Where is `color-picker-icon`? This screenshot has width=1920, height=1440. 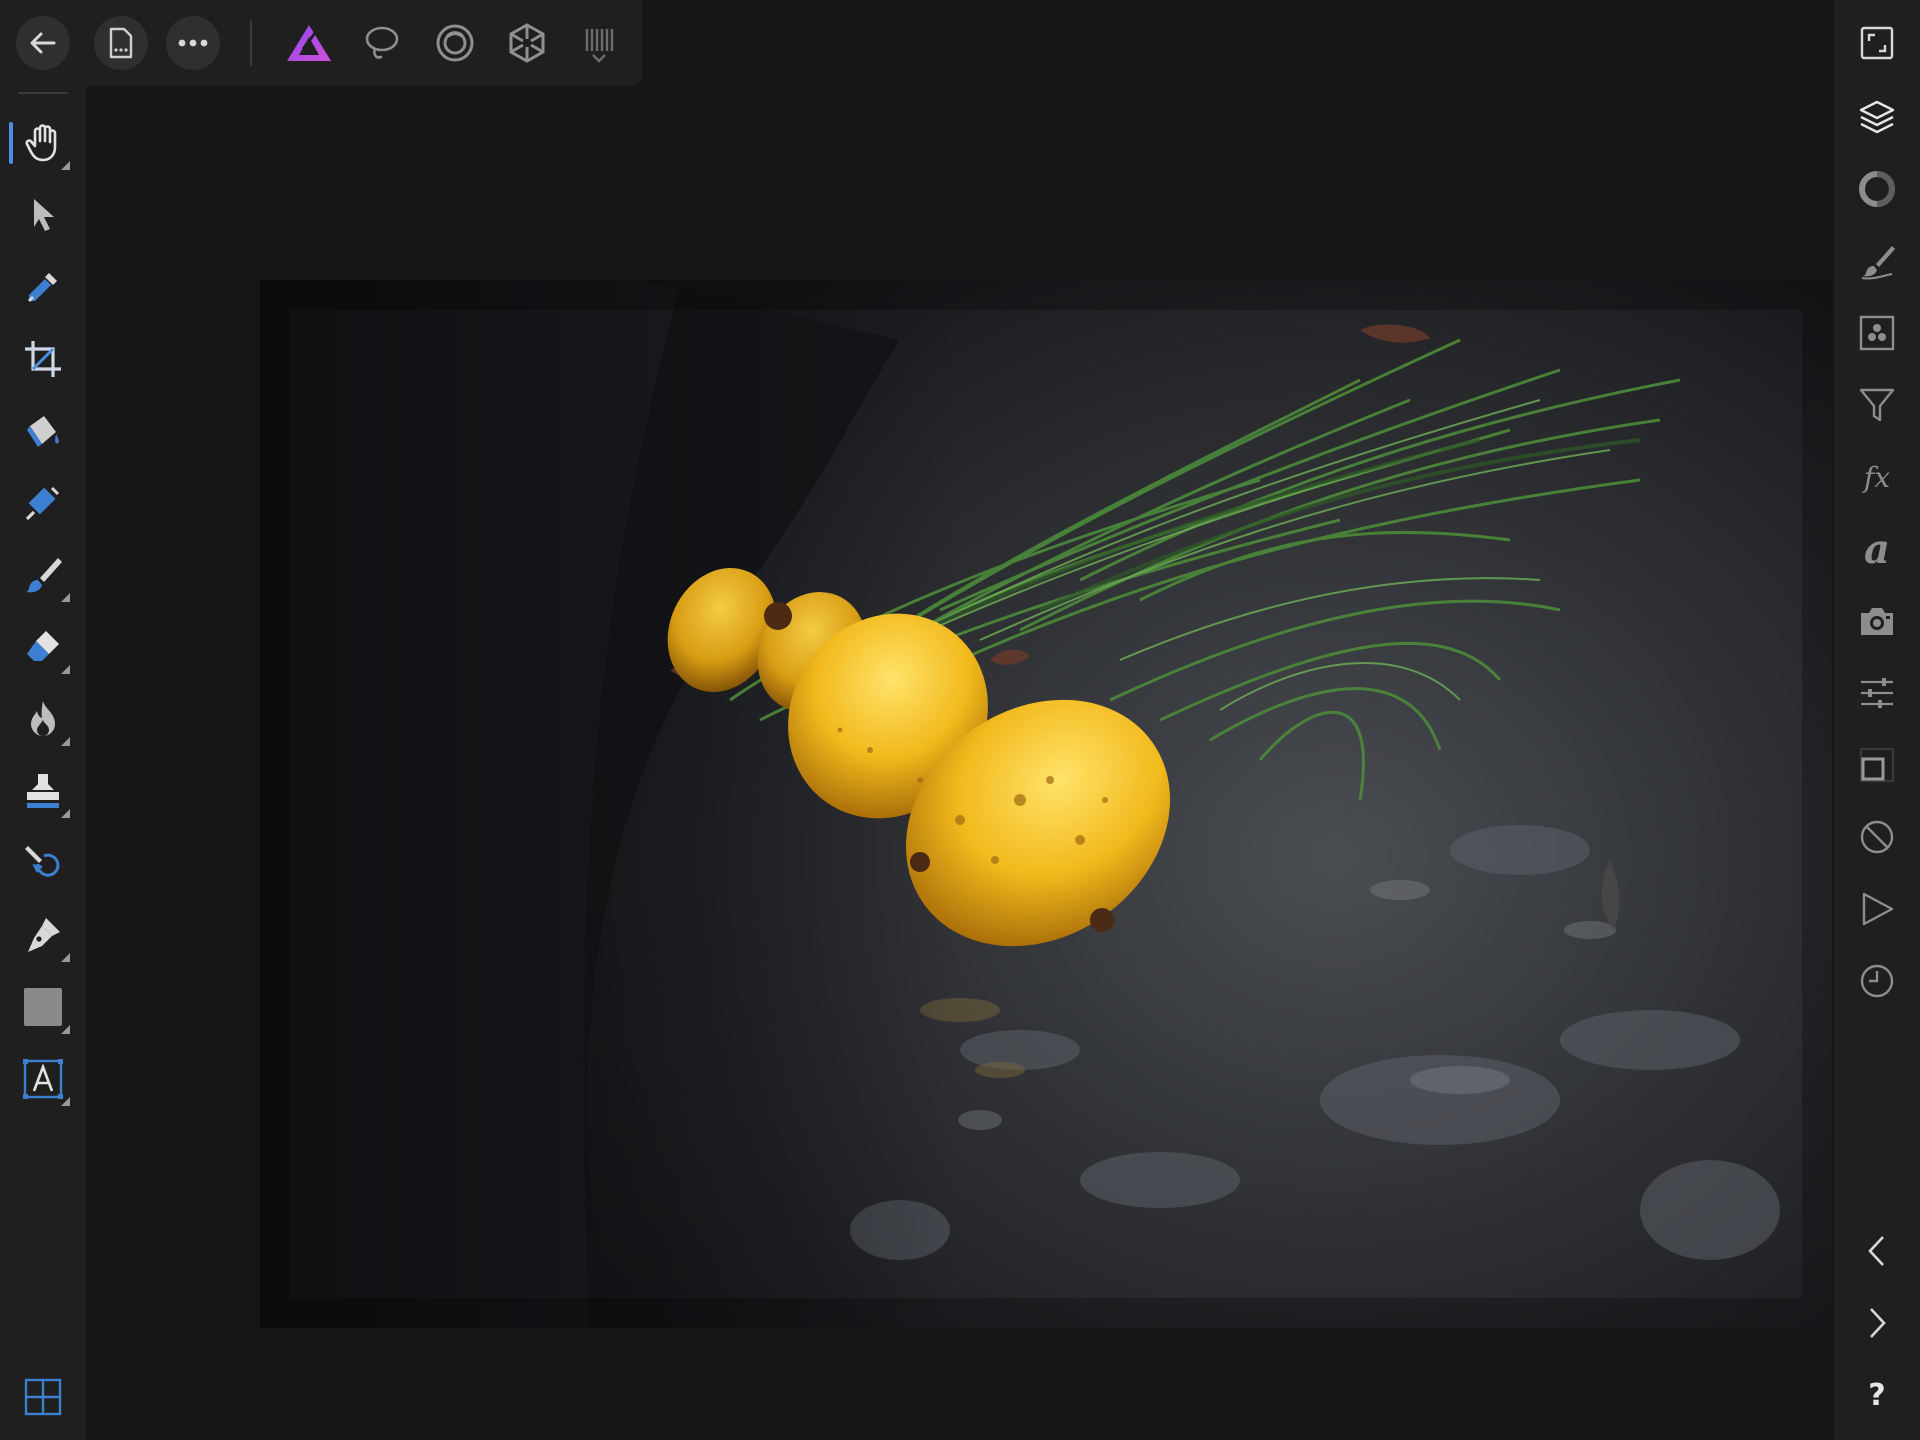 color-picker-icon is located at coordinates (42, 288).